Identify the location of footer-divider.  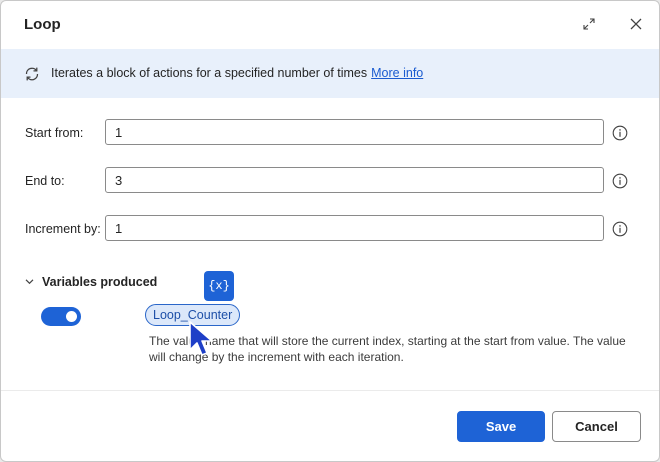
(330, 390).